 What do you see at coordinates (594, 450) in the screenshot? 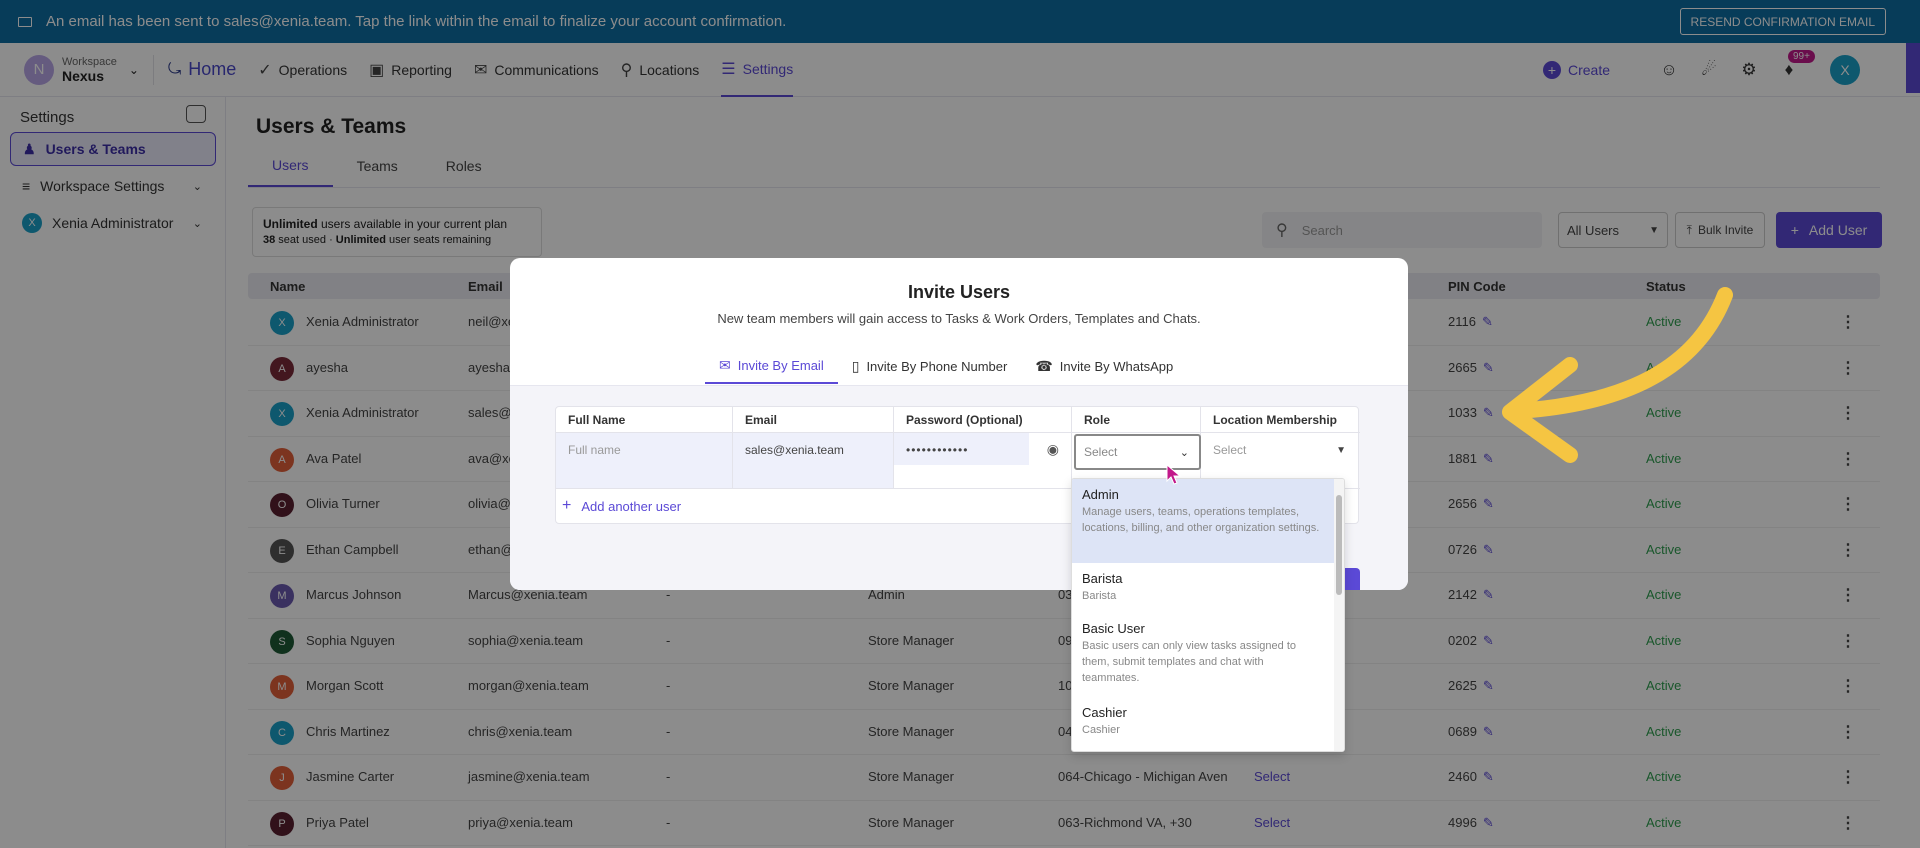
I see `full-name-placeholder: Full name` at bounding box center [594, 450].